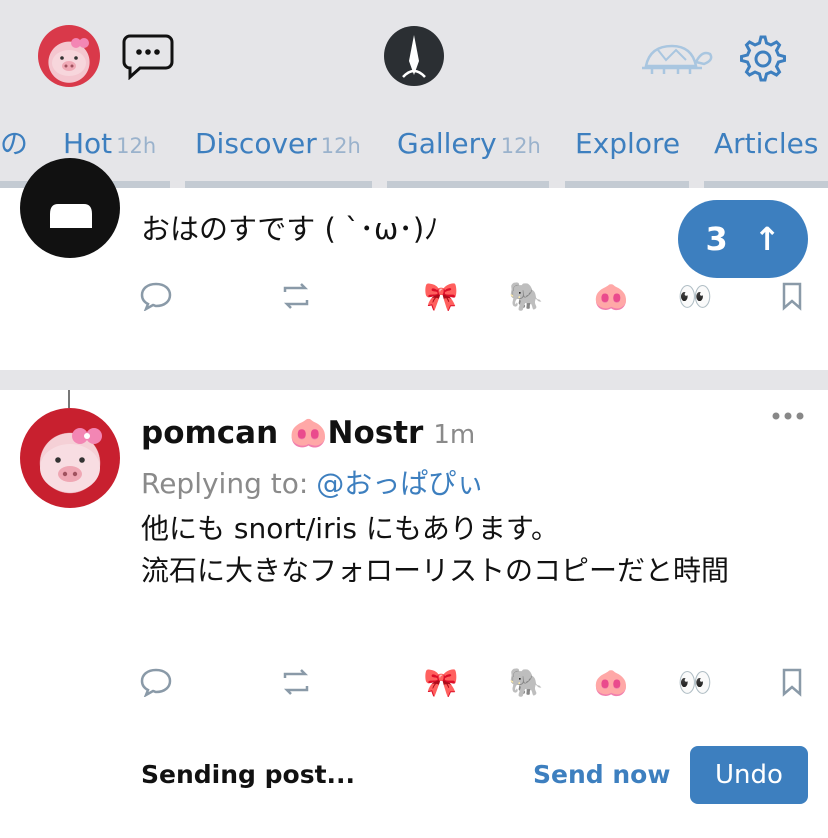  Describe the element at coordinates (767, 239) in the screenshot. I see `arrow-up-icon: ↑` at that location.